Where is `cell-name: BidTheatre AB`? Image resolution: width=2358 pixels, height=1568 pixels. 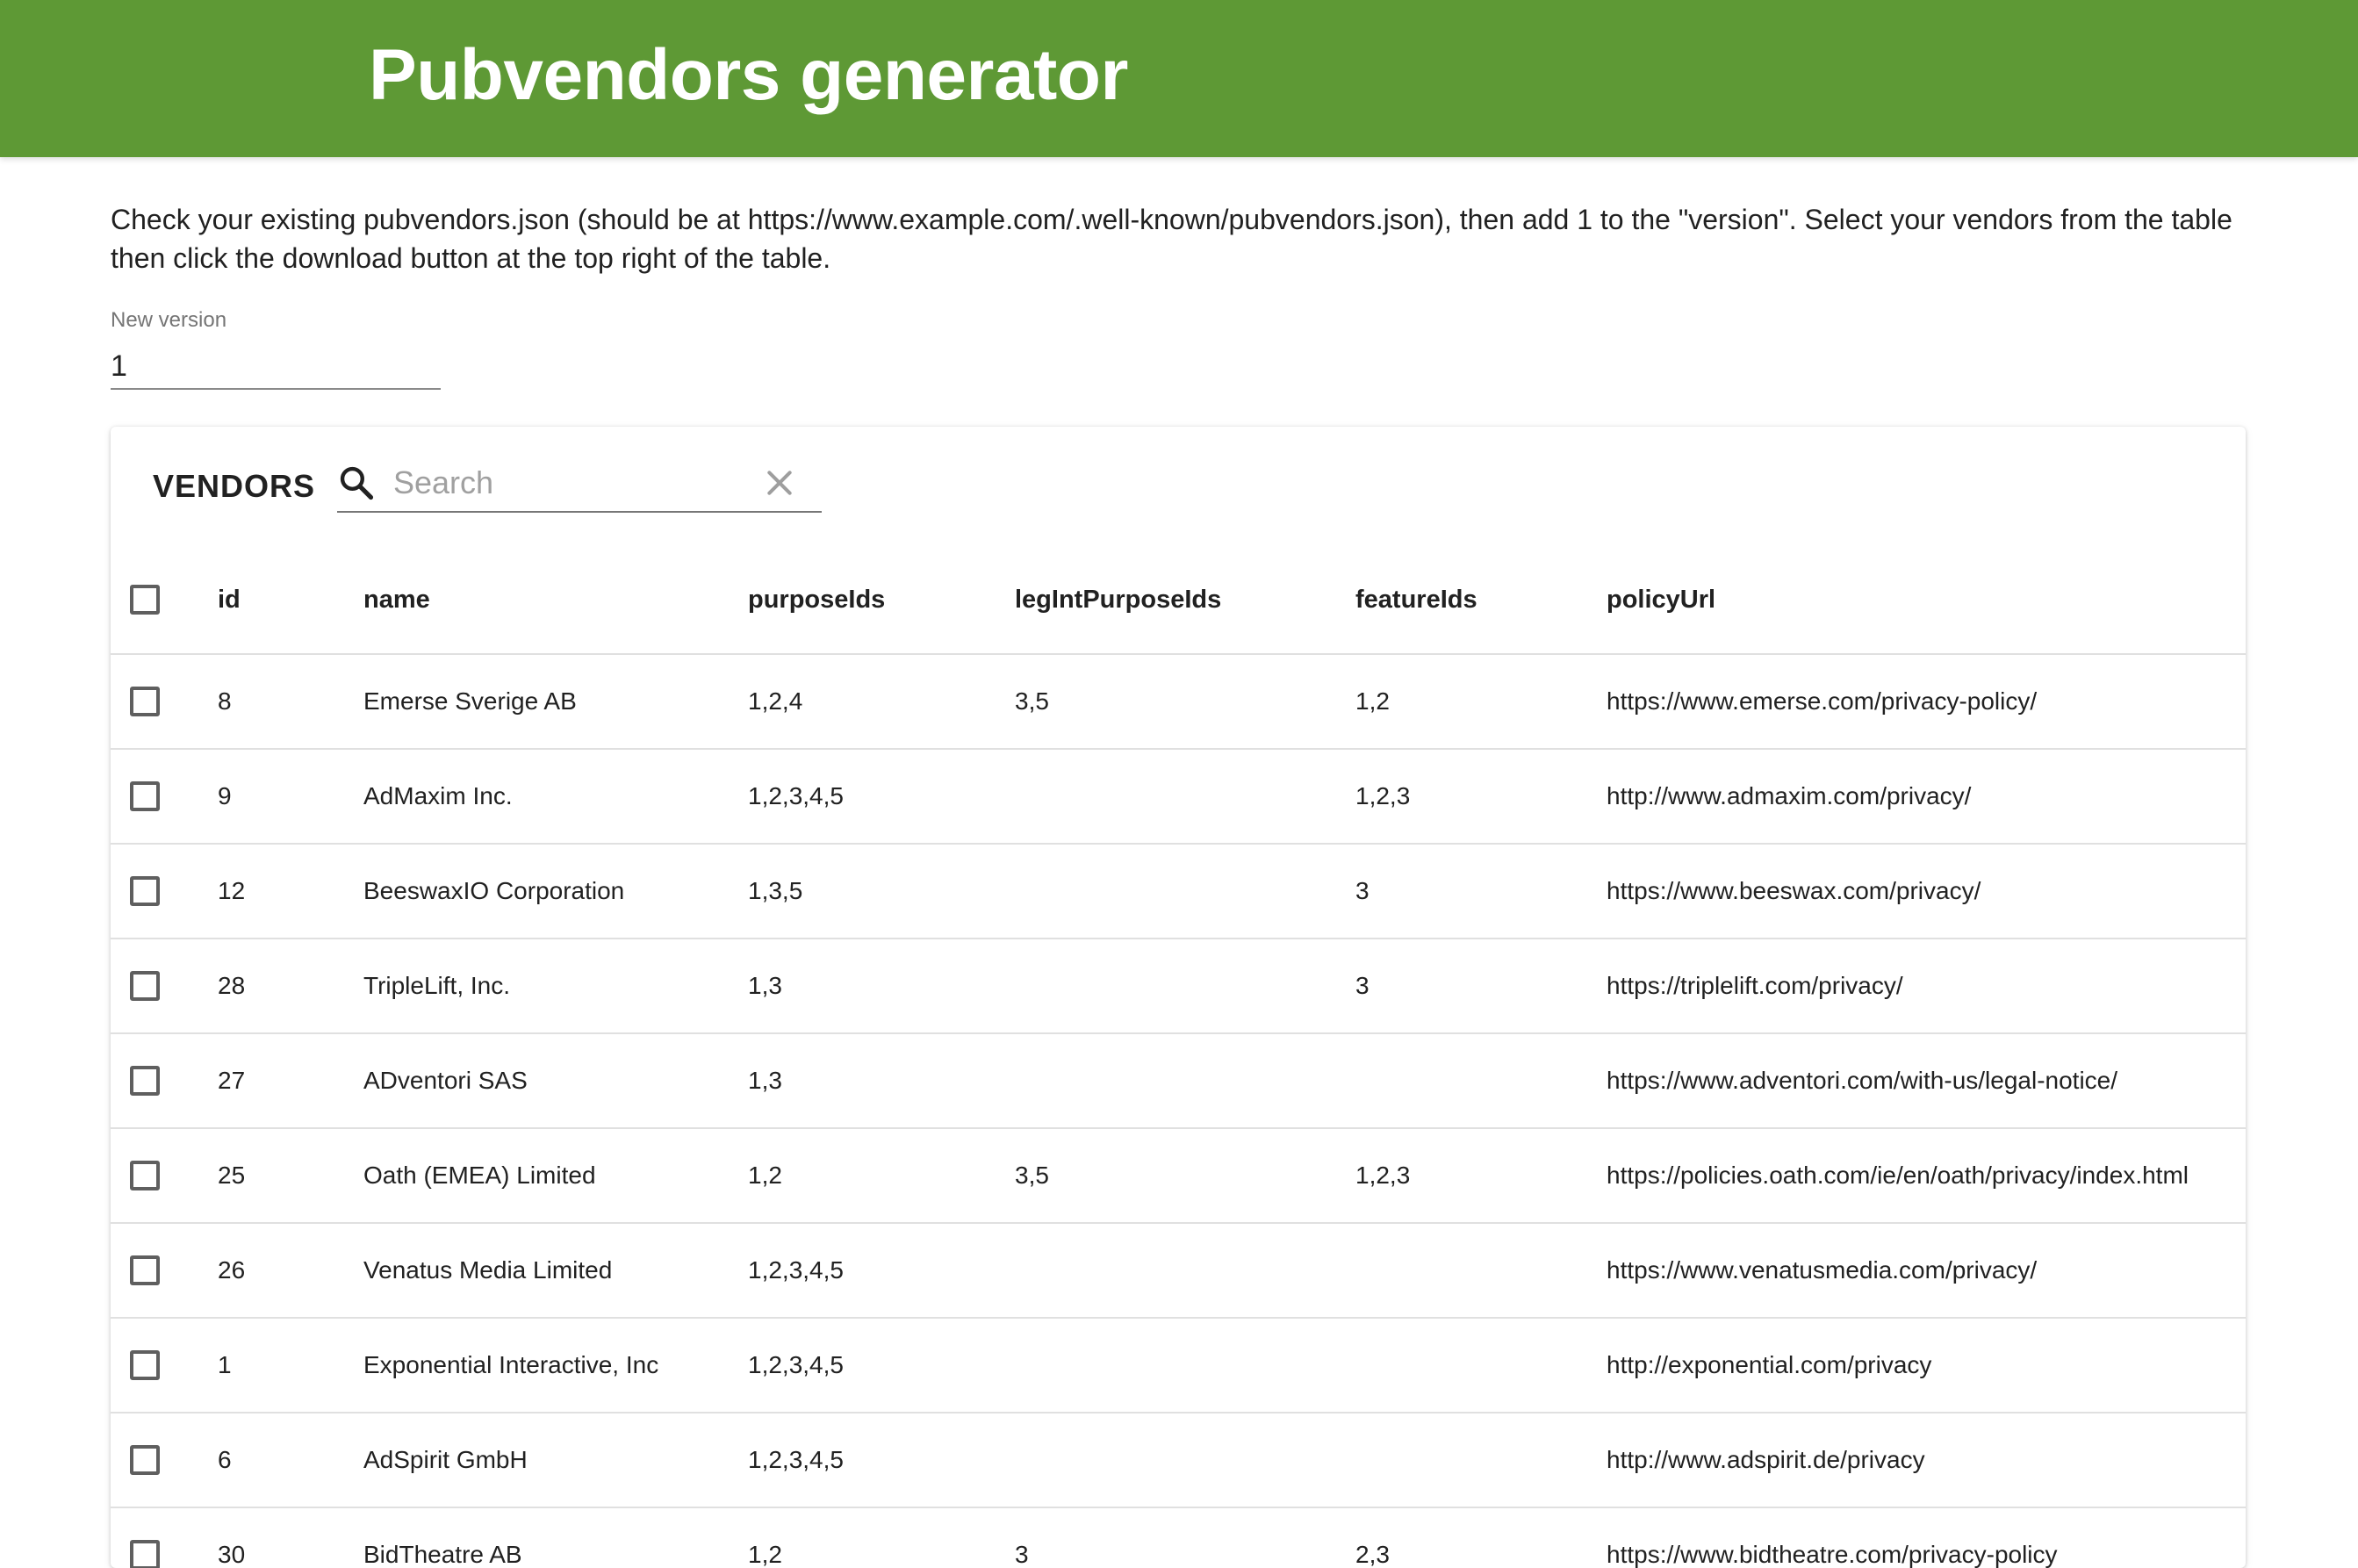
cell-name: BidTheatre AB is located at coordinates (442, 1554).